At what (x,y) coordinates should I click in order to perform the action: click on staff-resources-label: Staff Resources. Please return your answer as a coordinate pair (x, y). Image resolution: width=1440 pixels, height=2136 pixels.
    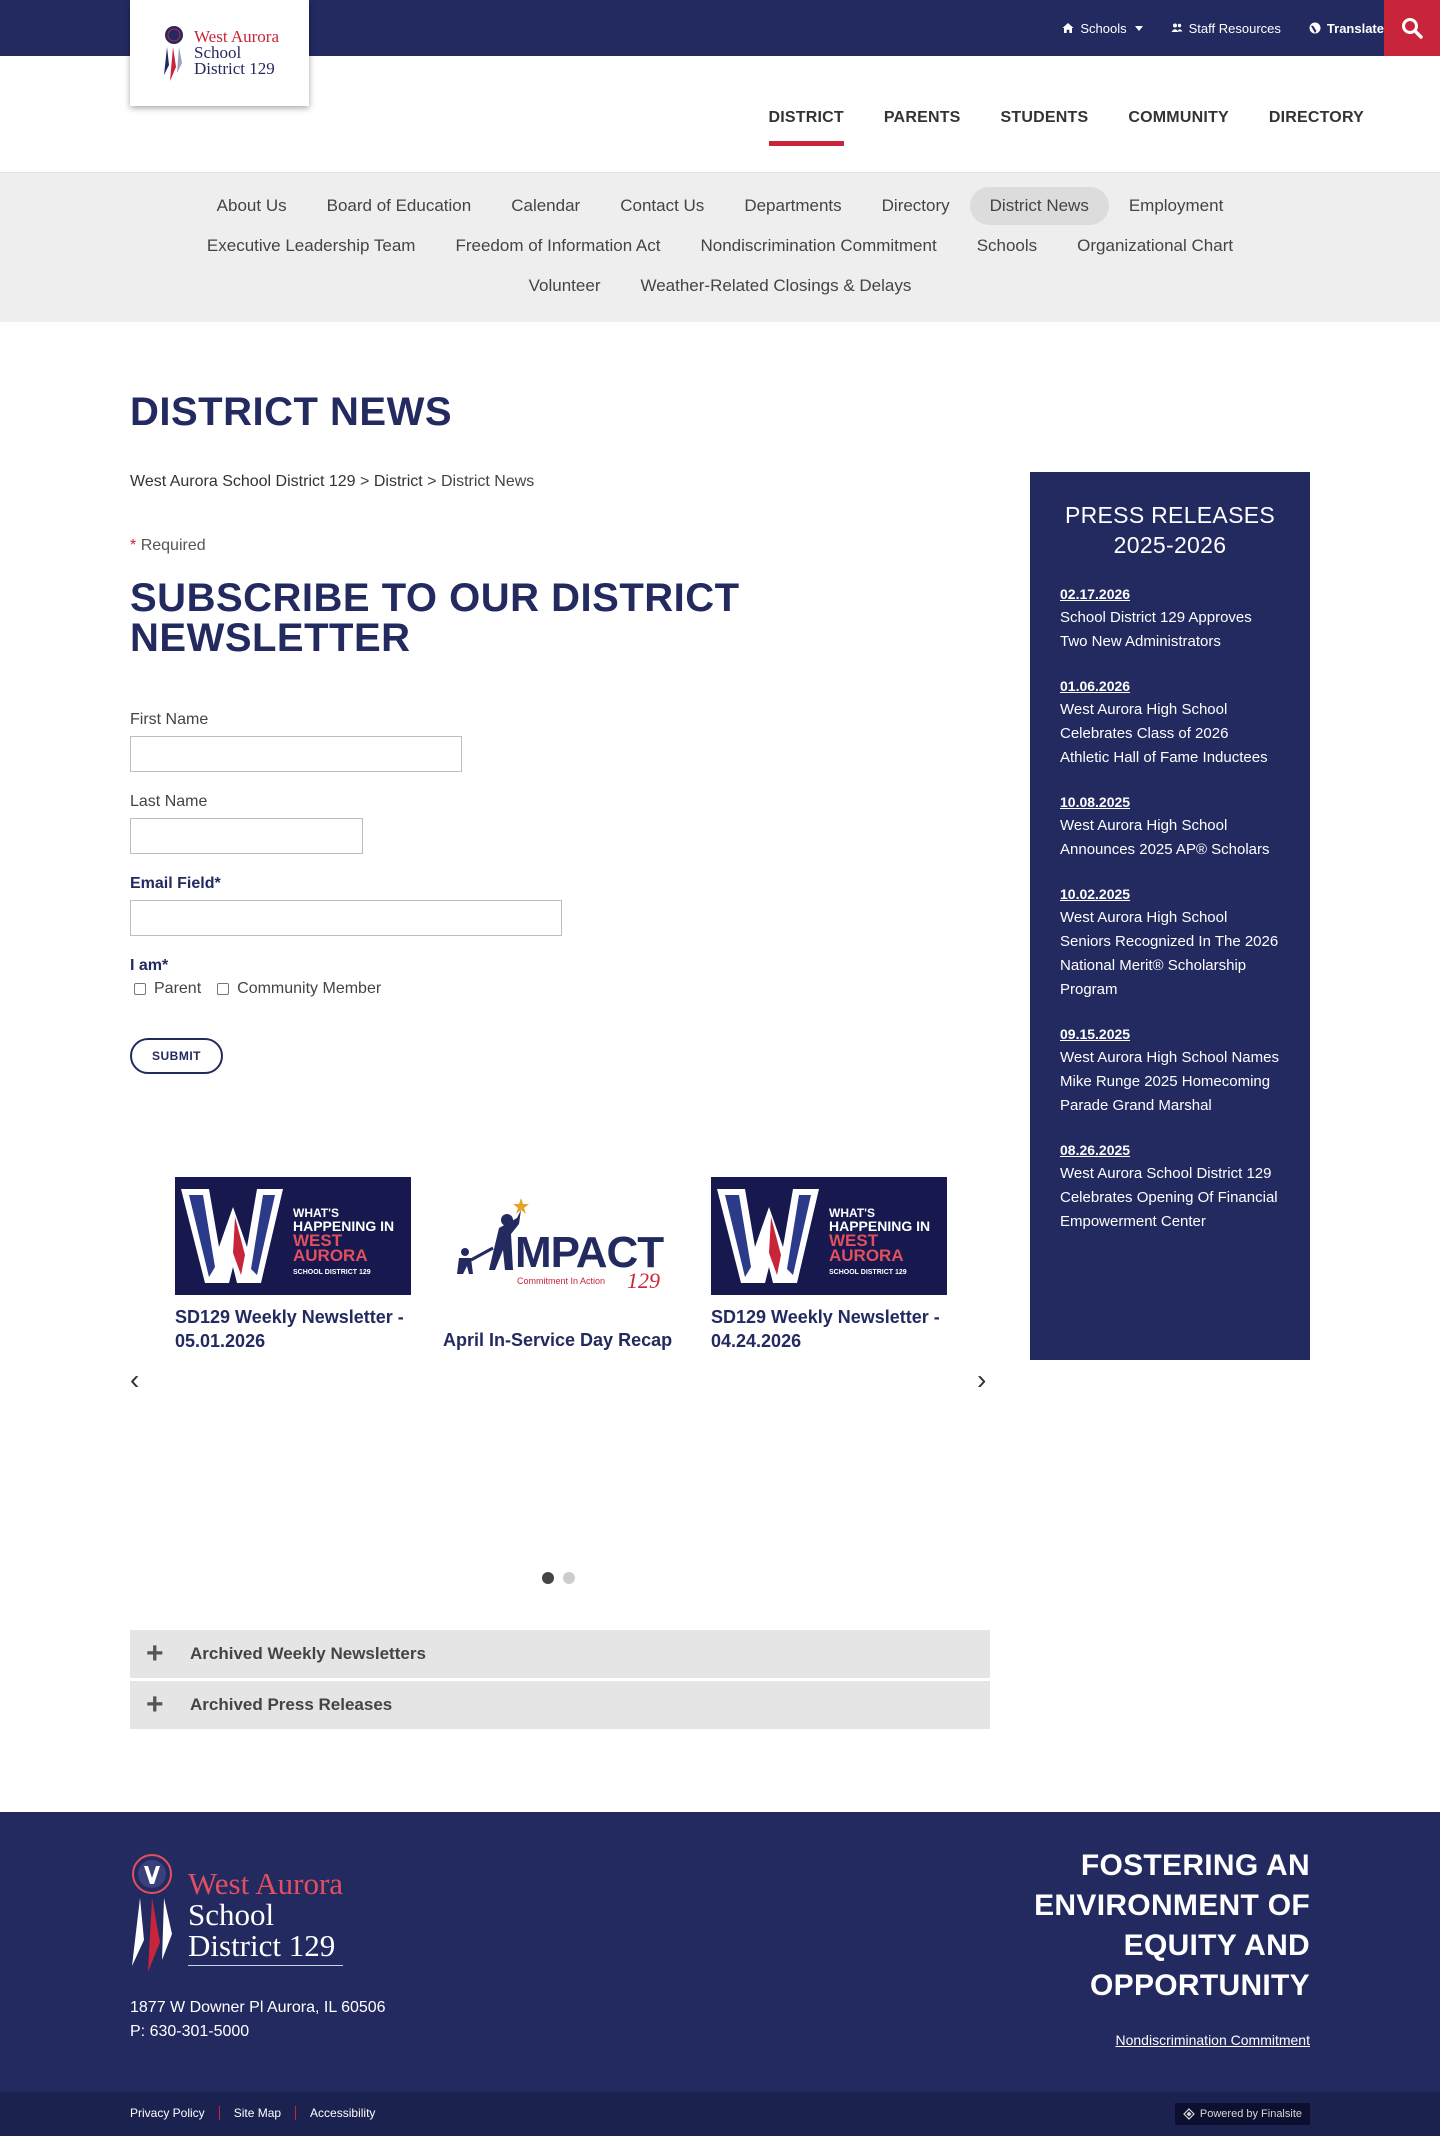
    Looking at the image, I should click on (1234, 28).